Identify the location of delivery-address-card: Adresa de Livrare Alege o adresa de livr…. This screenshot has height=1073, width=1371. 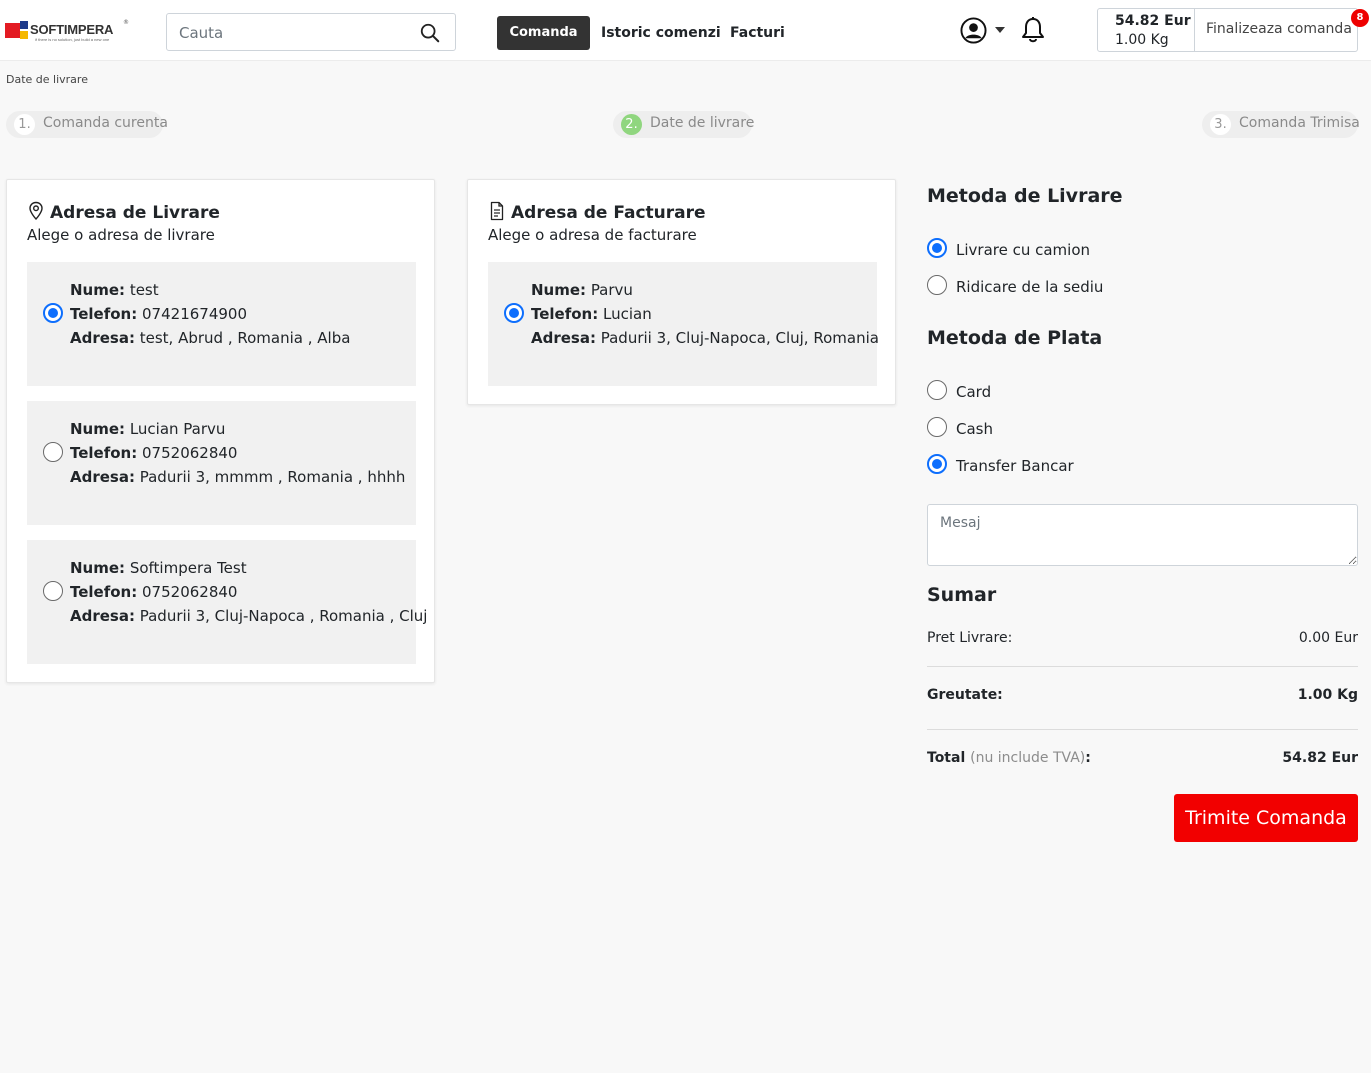
(220, 431).